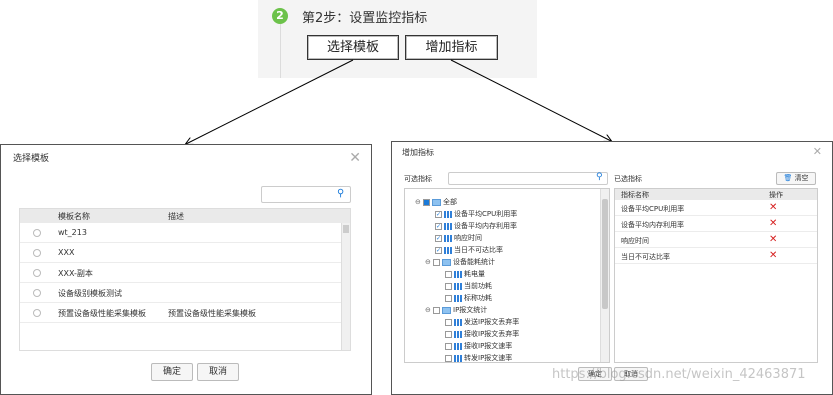  Describe the element at coordinates (185, 233) in the screenshot. I see `table-row: wt_213` at that location.